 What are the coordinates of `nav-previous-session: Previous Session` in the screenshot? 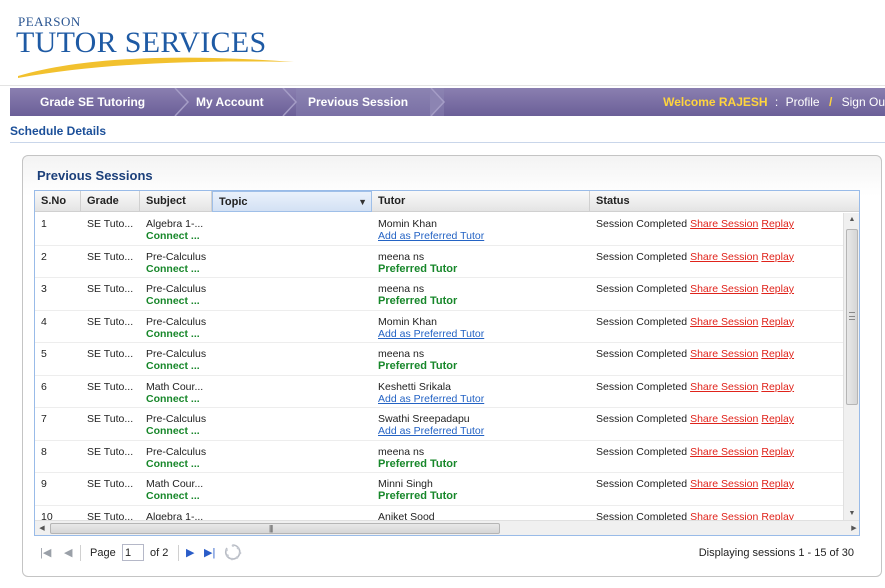 It's located at (358, 102).